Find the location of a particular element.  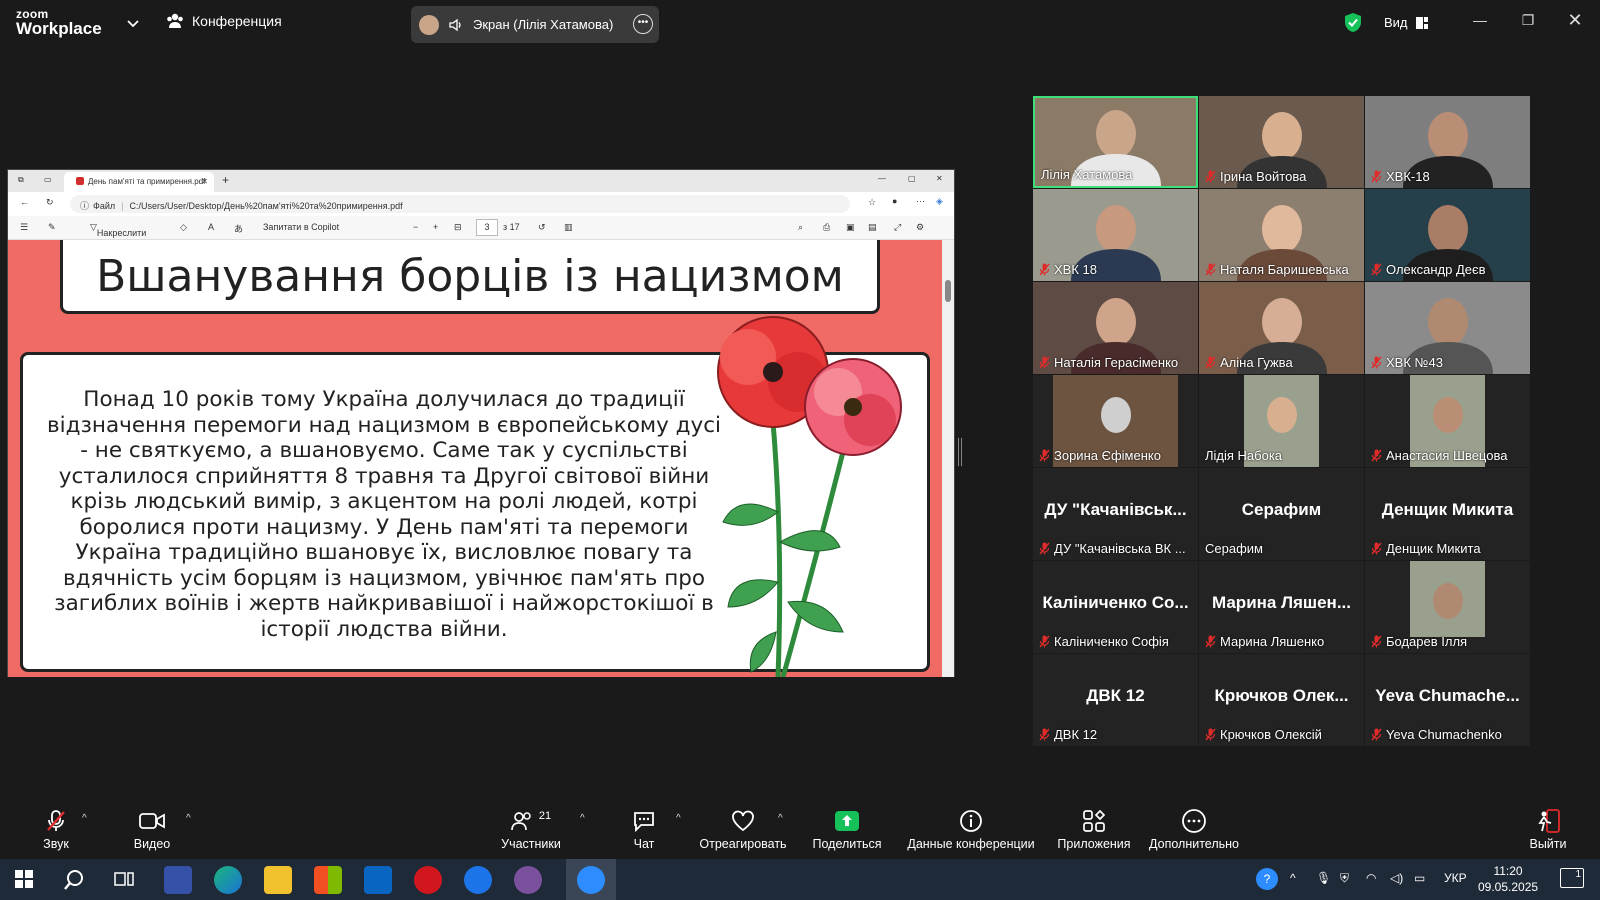

chat-options-icon: ^ is located at coordinates (678, 818).